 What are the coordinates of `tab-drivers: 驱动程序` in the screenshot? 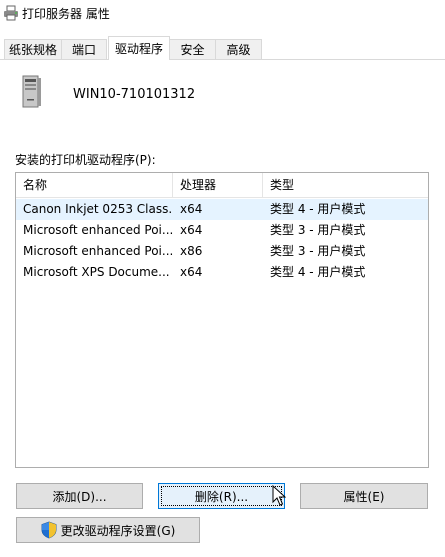 It's located at (139, 48).